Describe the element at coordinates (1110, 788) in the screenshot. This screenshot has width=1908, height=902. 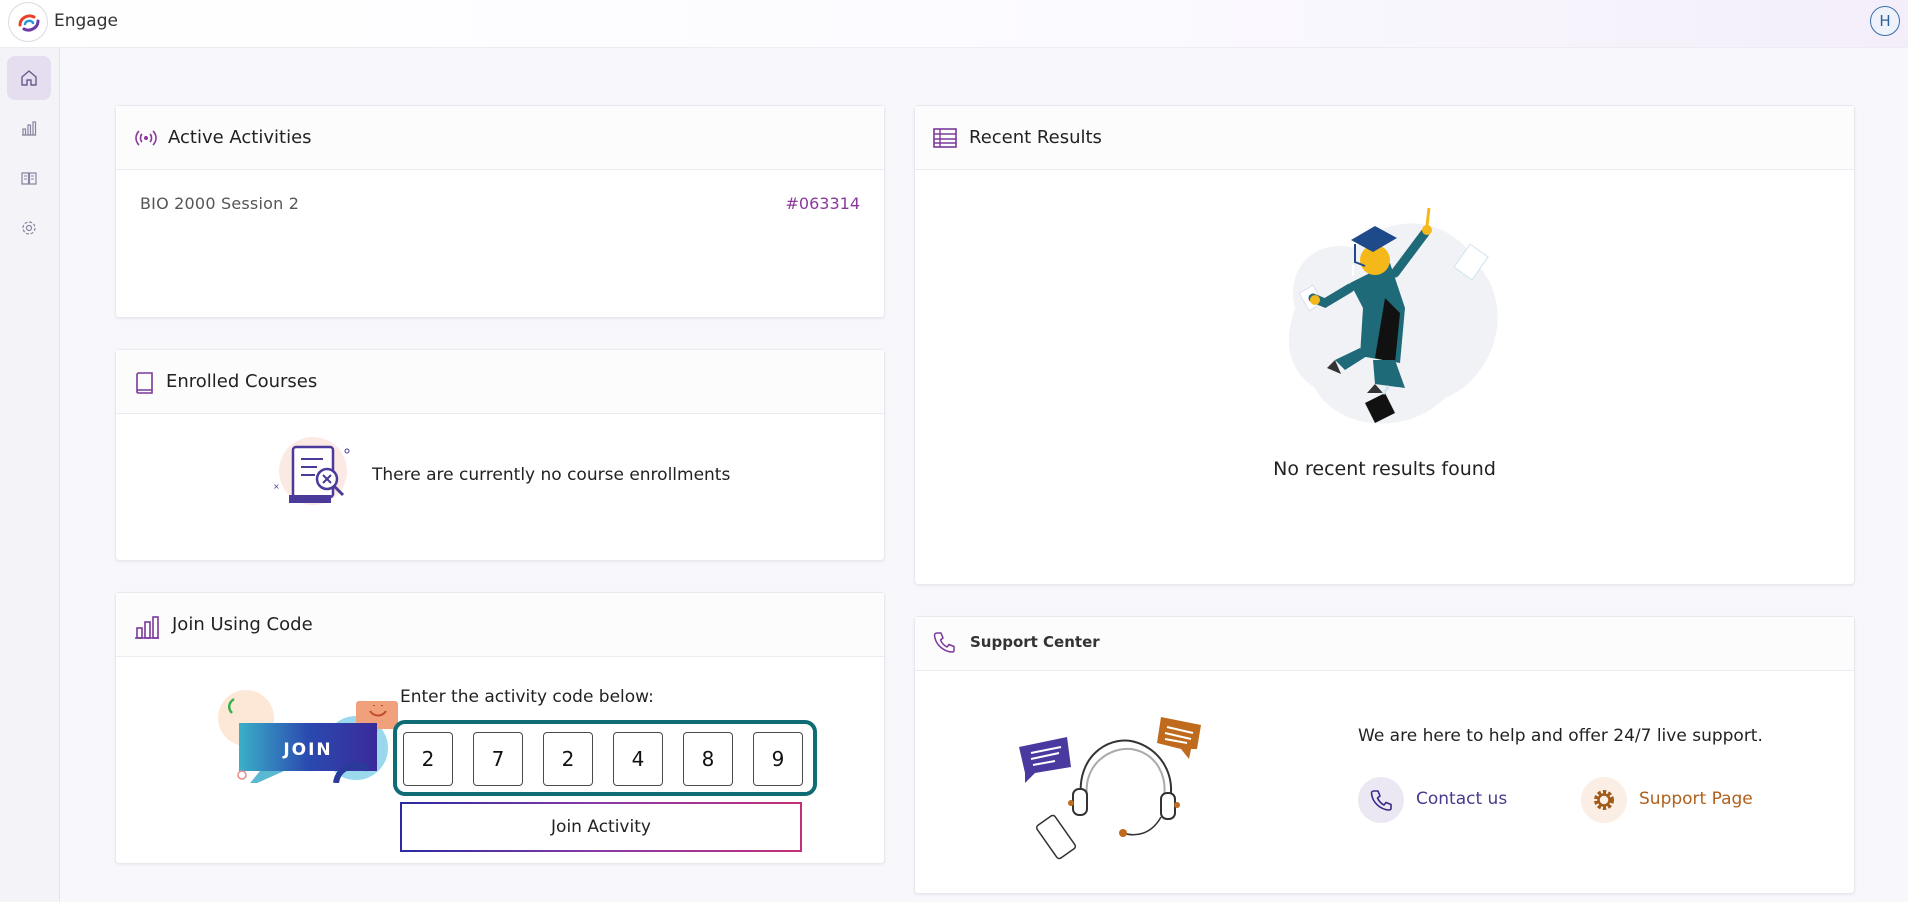
I see `support-illustration` at that location.